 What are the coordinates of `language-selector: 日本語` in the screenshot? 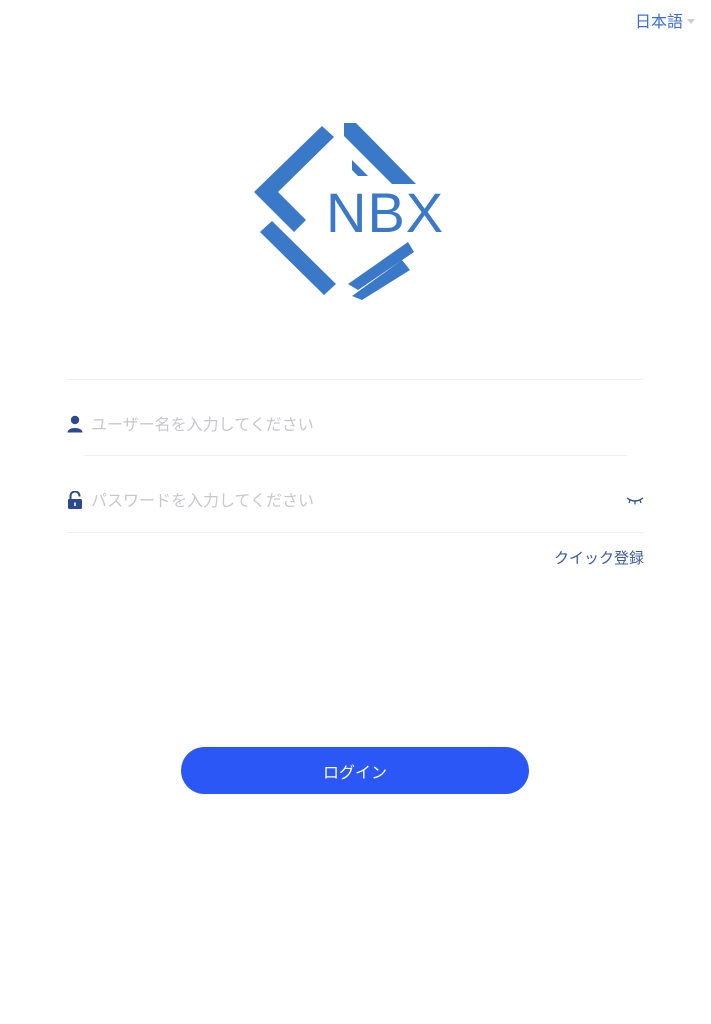 It's located at (665, 20).